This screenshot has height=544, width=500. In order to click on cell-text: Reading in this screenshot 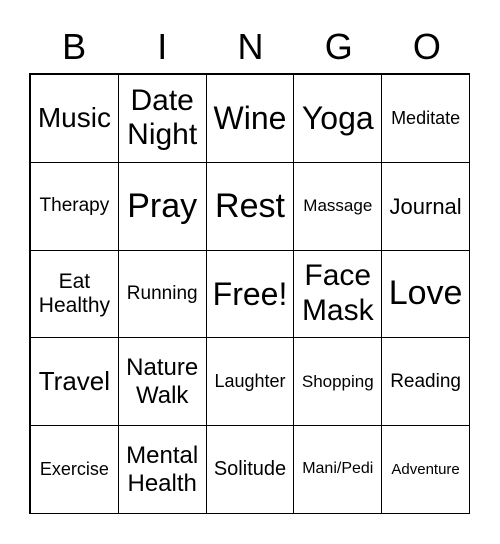, I will do `click(425, 382)`.